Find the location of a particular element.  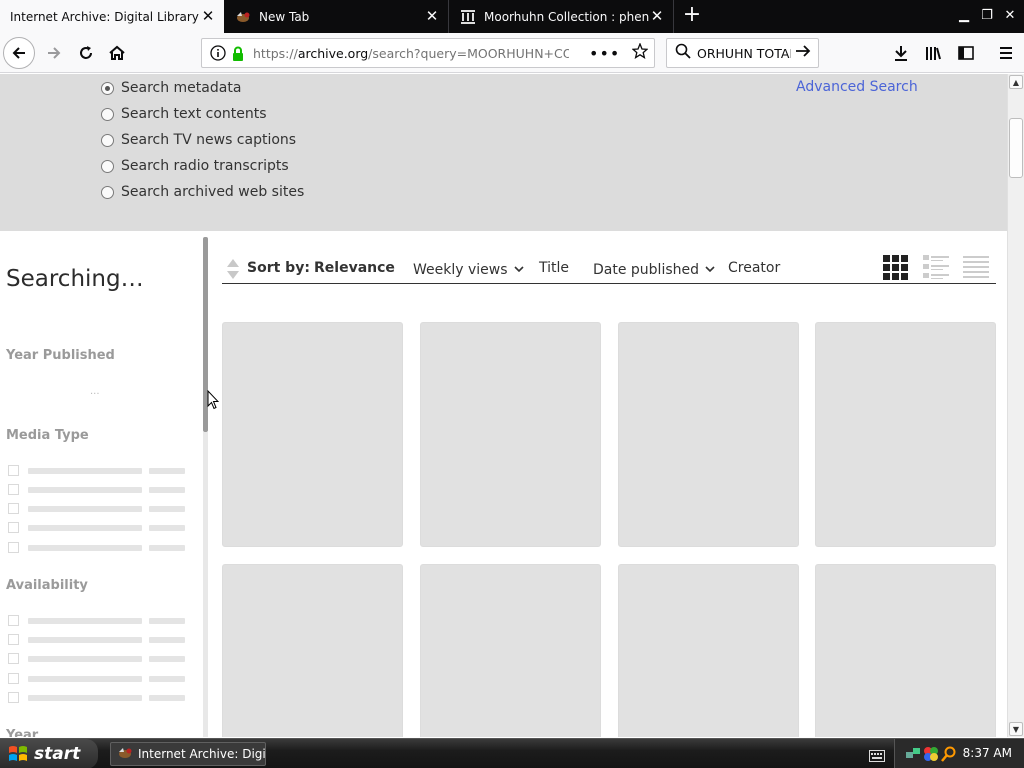

info-icon is located at coordinates (218, 53).